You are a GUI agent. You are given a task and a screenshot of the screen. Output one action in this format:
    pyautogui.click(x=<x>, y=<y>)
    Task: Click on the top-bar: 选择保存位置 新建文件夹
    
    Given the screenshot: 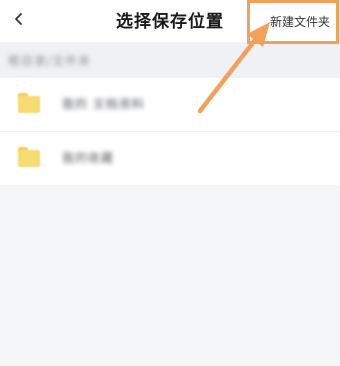 What is the action you would take?
    pyautogui.click(x=170, y=21)
    